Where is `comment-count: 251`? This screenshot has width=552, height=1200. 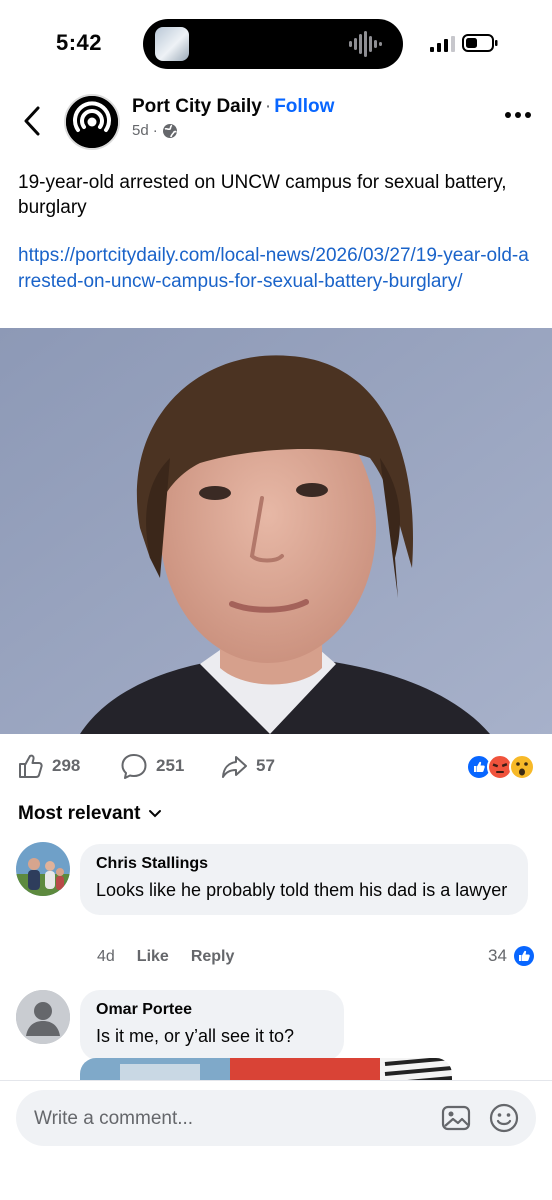 comment-count: 251 is located at coordinates (170, 765).